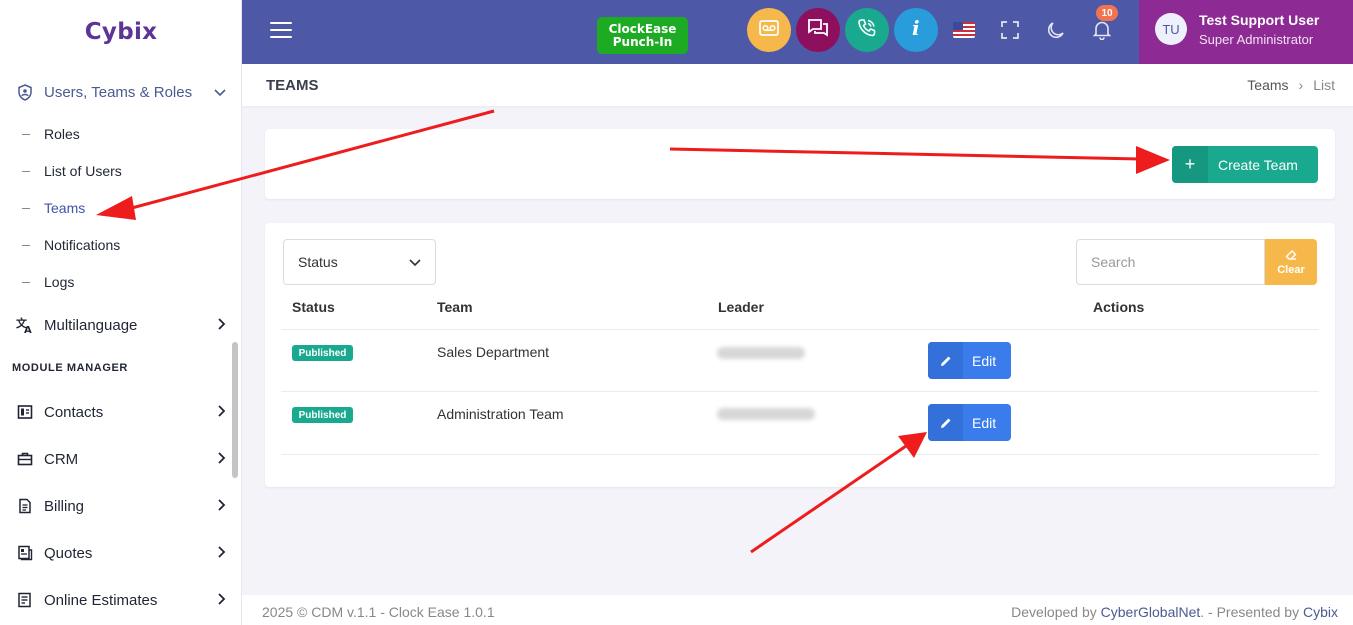  I want to click on status-filter-select: Status, so click(359, 262).